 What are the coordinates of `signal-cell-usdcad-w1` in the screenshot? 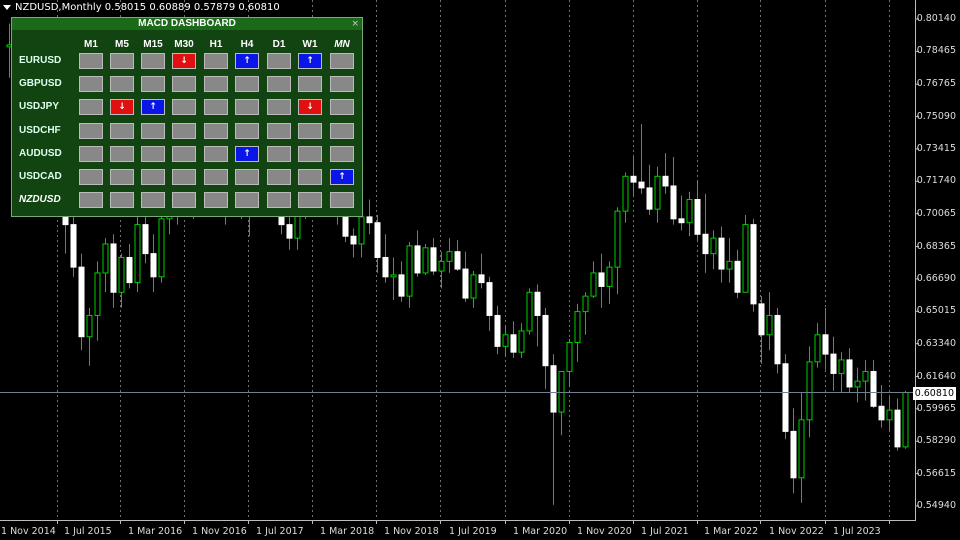 It's located at (310, 177).